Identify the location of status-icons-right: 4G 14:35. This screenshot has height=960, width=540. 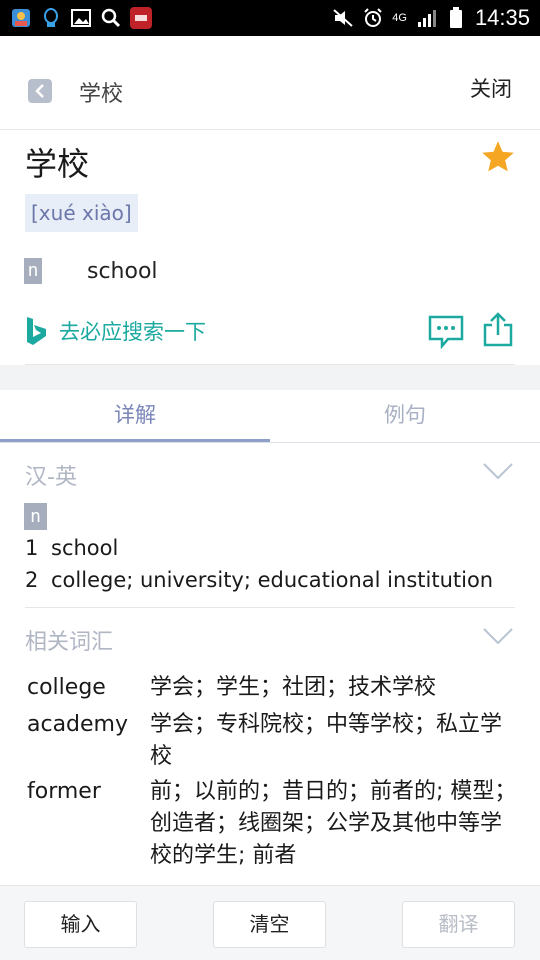
(431, 18).